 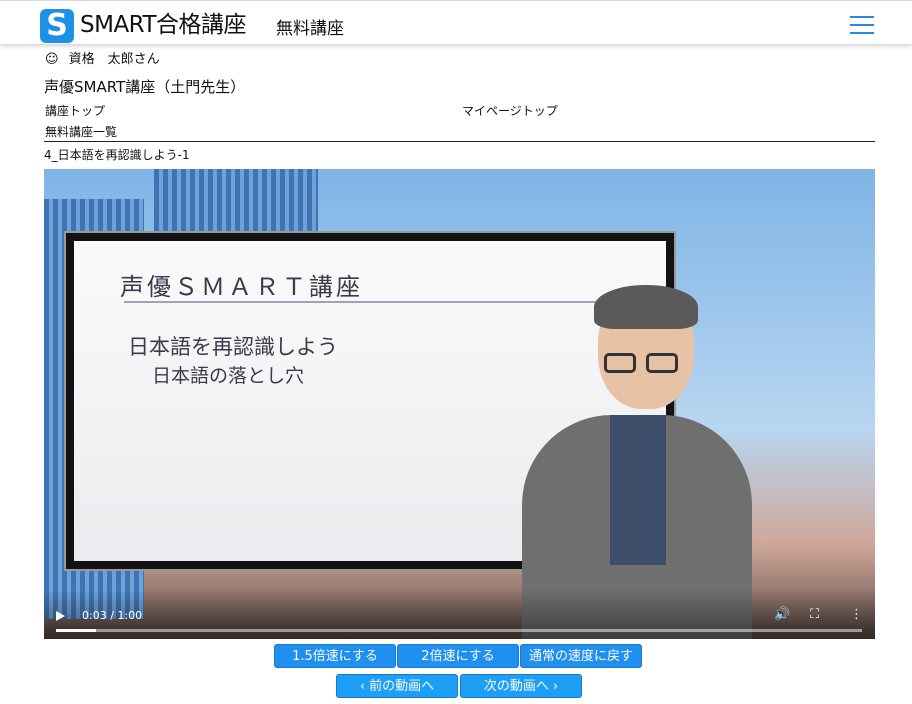 I want to click on slide-line-1: 日本語を再認識しよう, so click(x=233, y=347).